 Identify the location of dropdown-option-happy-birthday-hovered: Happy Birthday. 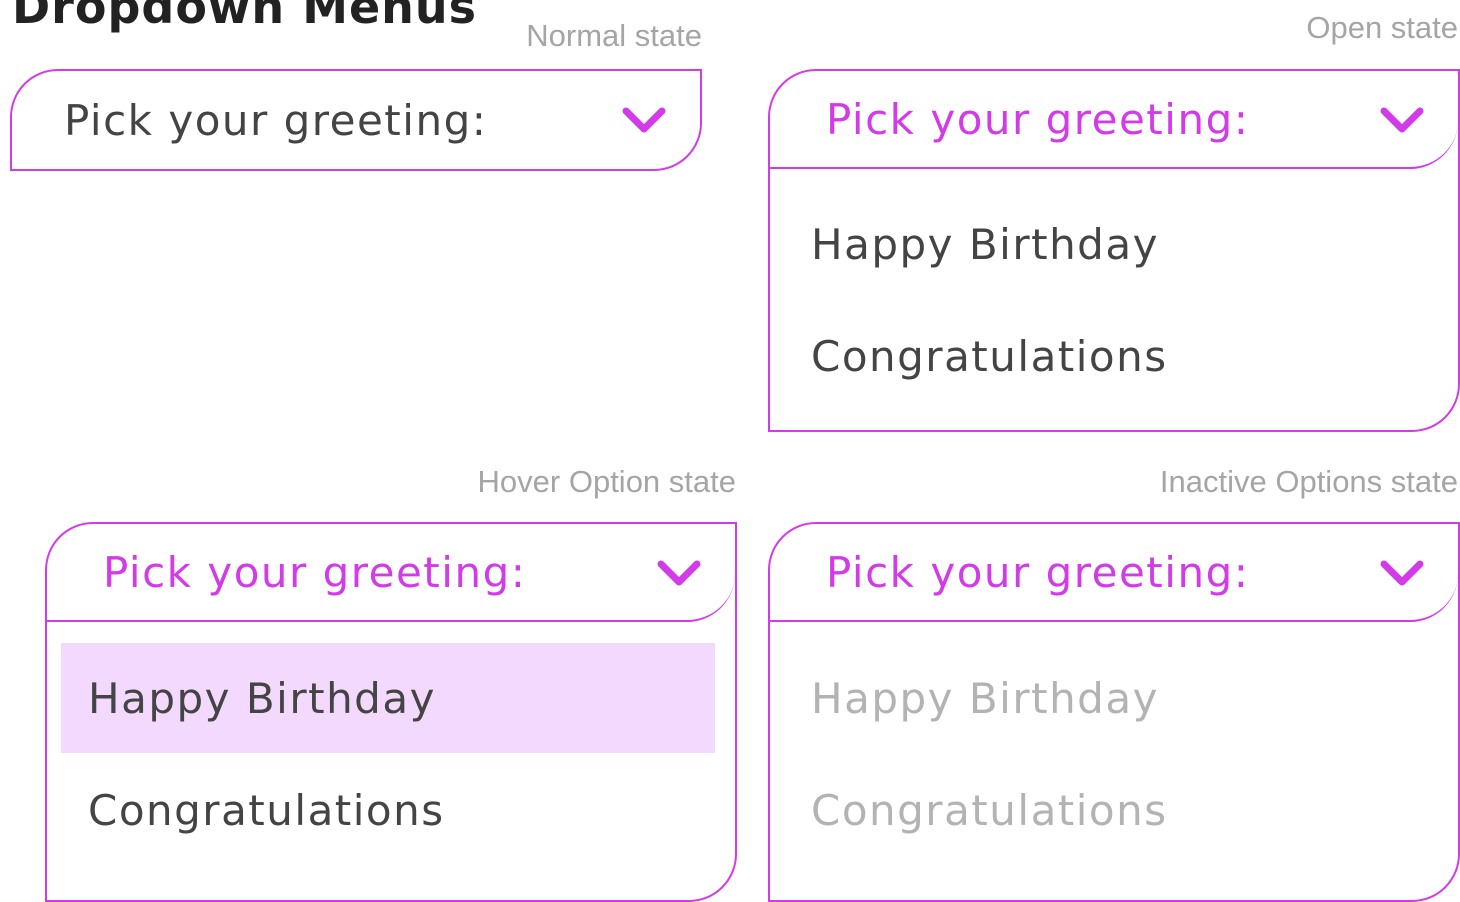
(388, 698).